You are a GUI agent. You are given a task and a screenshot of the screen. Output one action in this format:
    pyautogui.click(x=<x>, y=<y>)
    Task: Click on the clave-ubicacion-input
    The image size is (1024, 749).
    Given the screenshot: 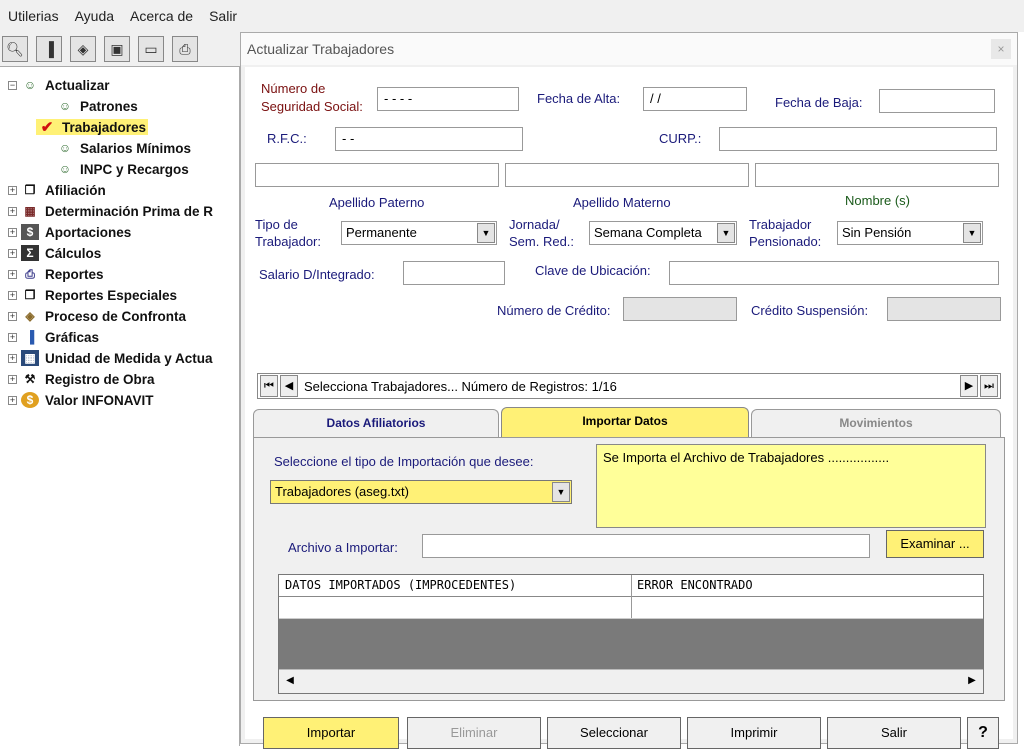 What is the action you would take?
    pyautogui.click(x=834, y=273)
    